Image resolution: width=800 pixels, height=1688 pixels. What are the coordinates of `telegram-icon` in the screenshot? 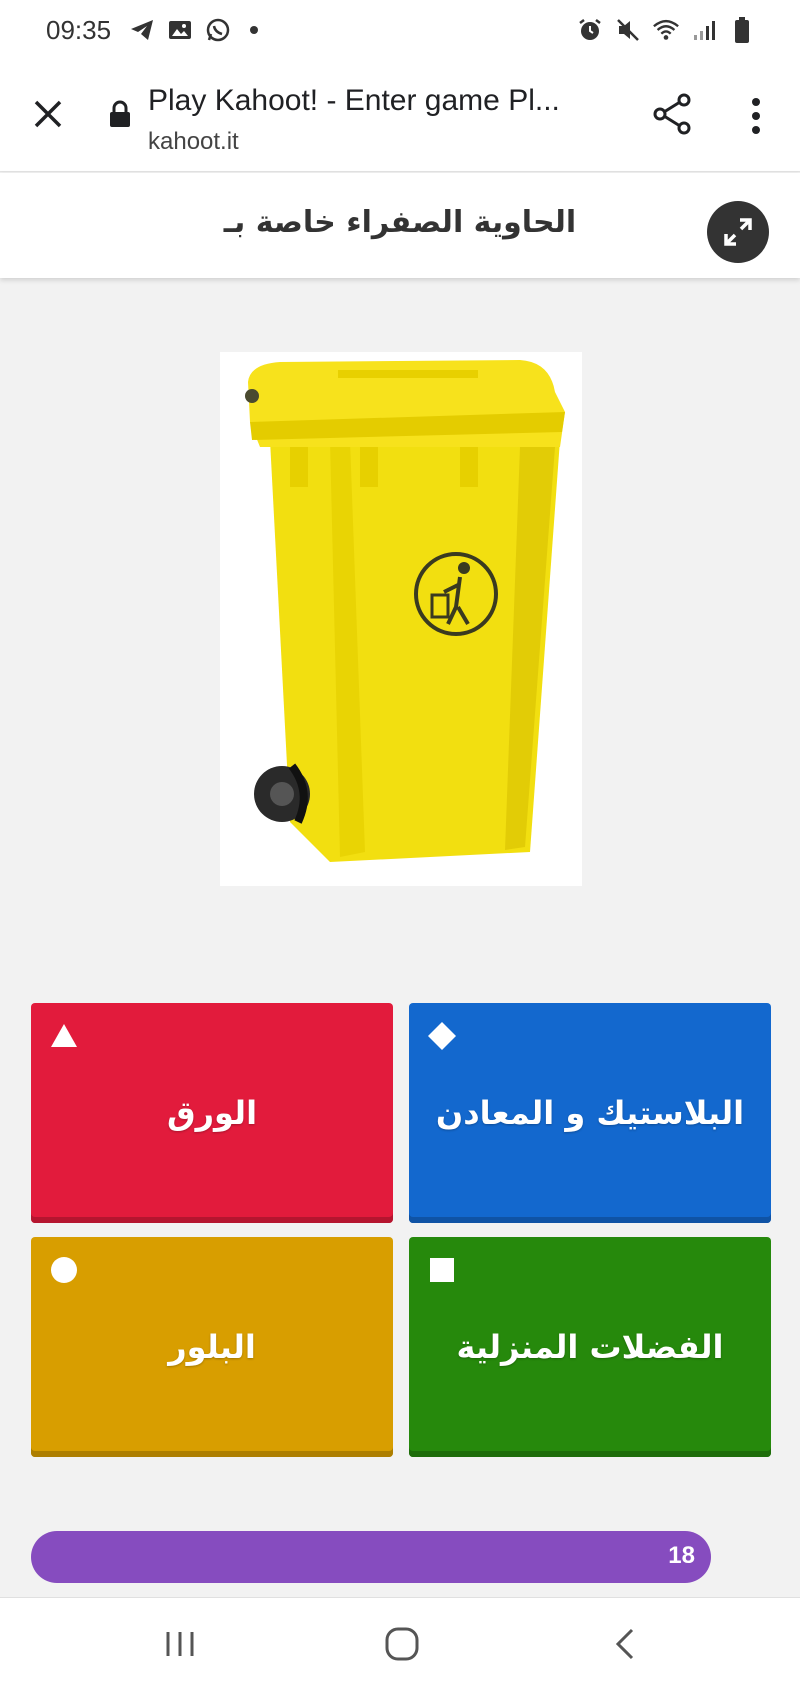 It's located at (142, 30).